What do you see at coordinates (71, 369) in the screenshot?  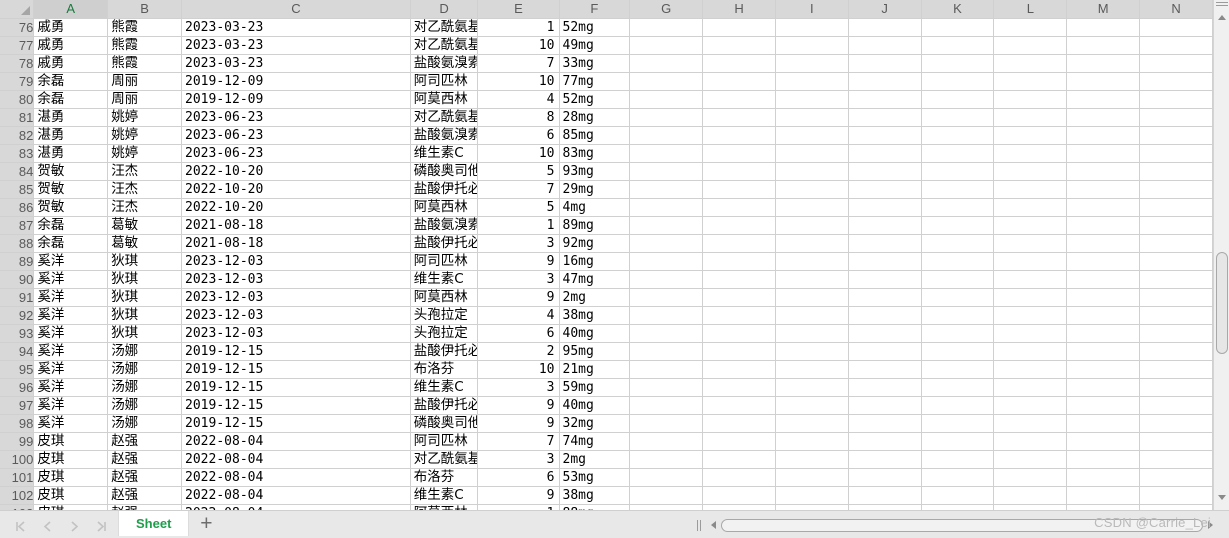 I see `cell-a95: 奚洋` at bounding box center [71, 369].